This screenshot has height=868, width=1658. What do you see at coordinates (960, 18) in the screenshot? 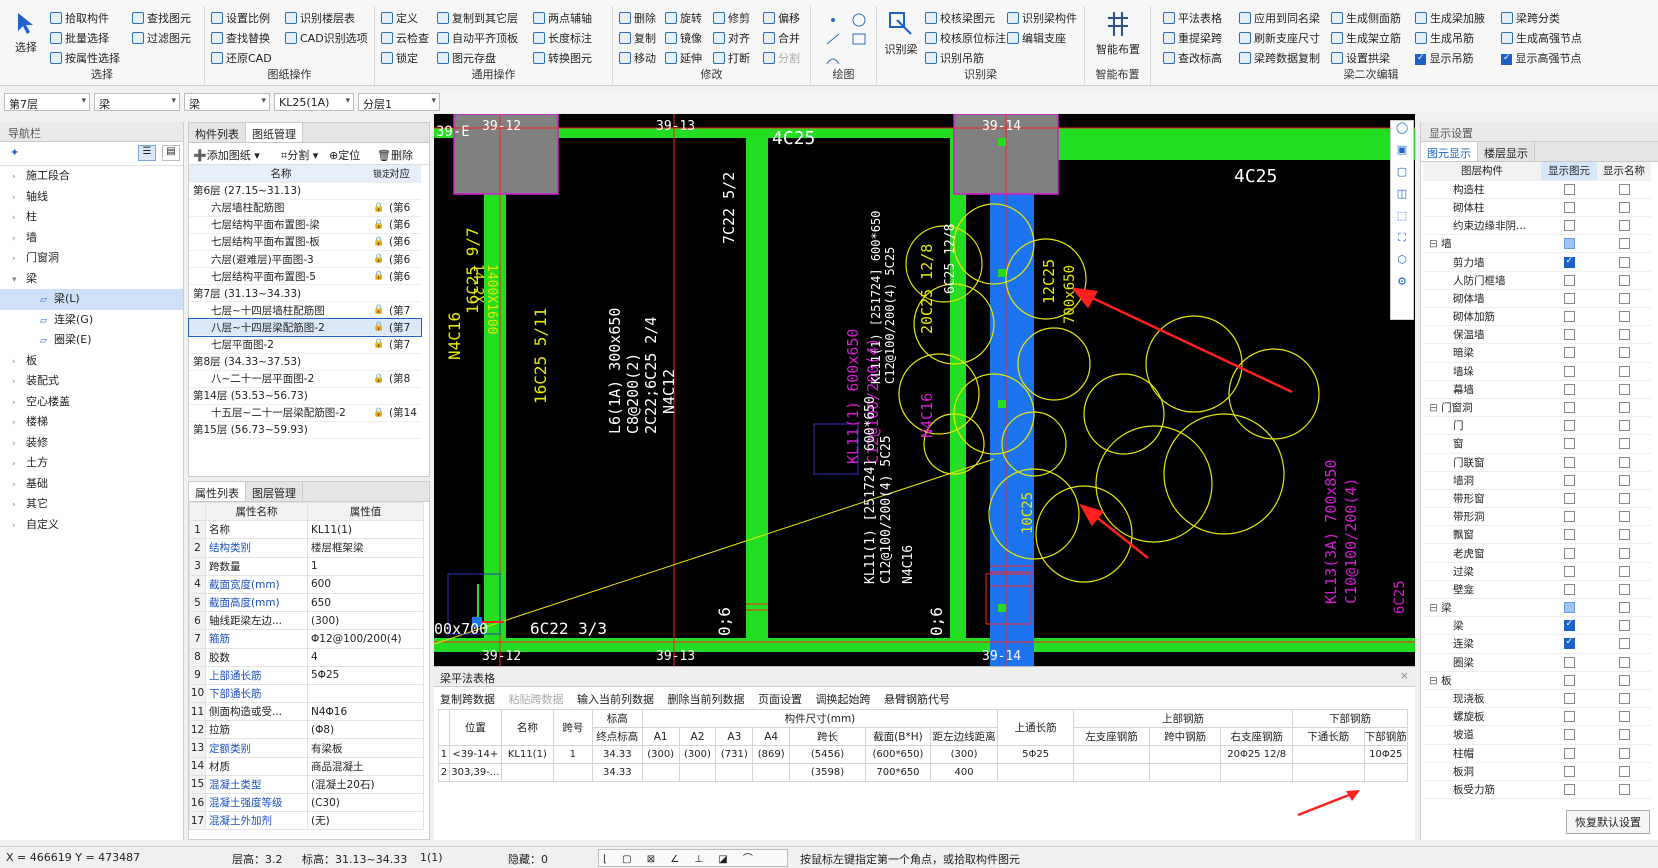
I see `check-beam-button: 校核梁图元` at bounding box center [960, 18].